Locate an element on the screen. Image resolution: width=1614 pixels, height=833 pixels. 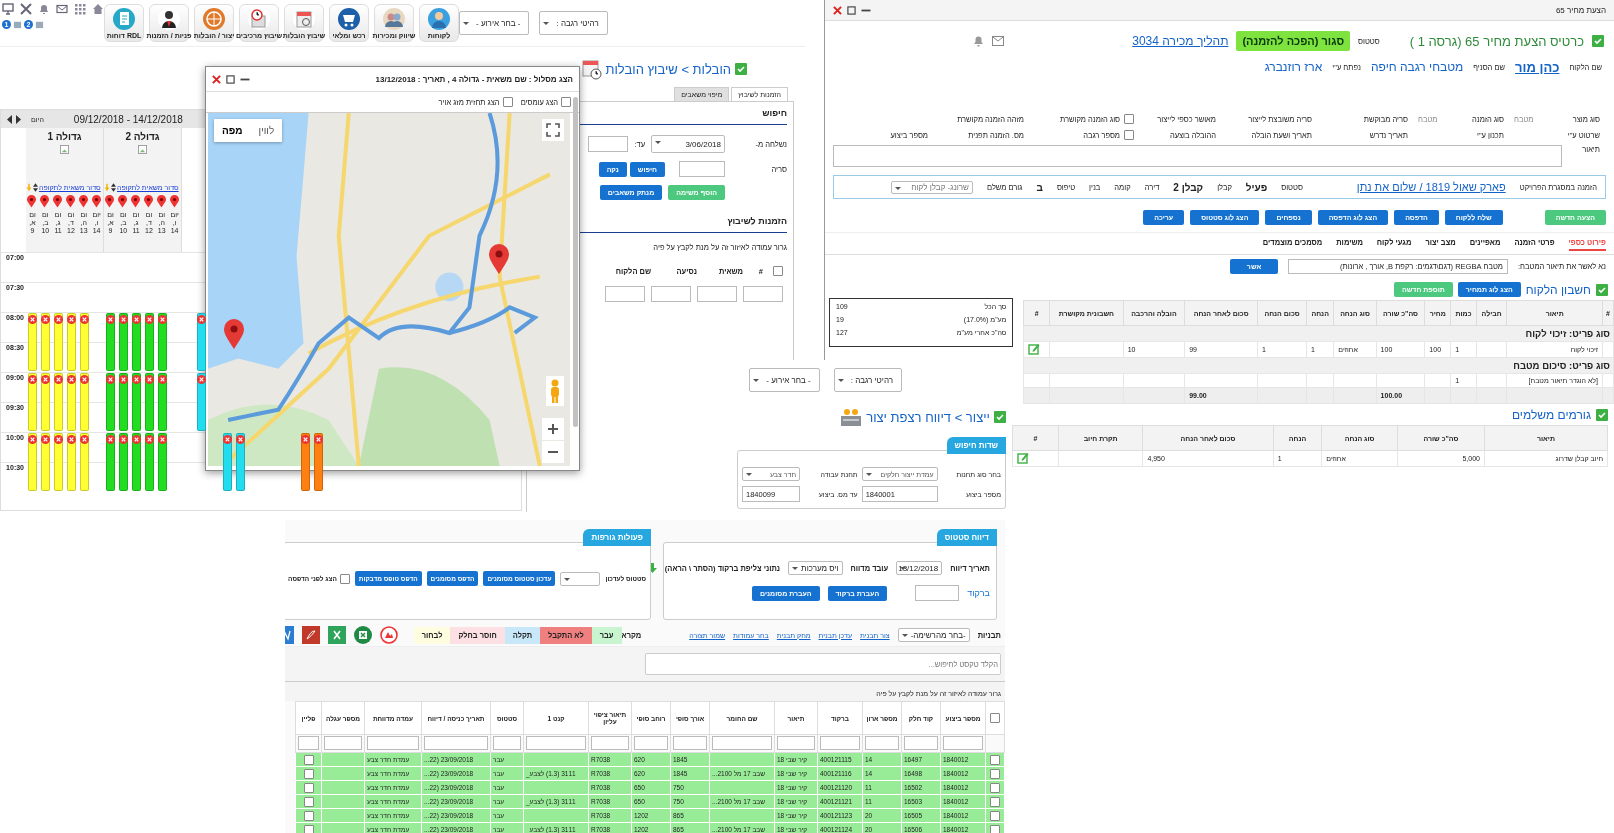
breadcrumb: הובלות > שיבוץ הובלות is located at coordinates (668, 69).